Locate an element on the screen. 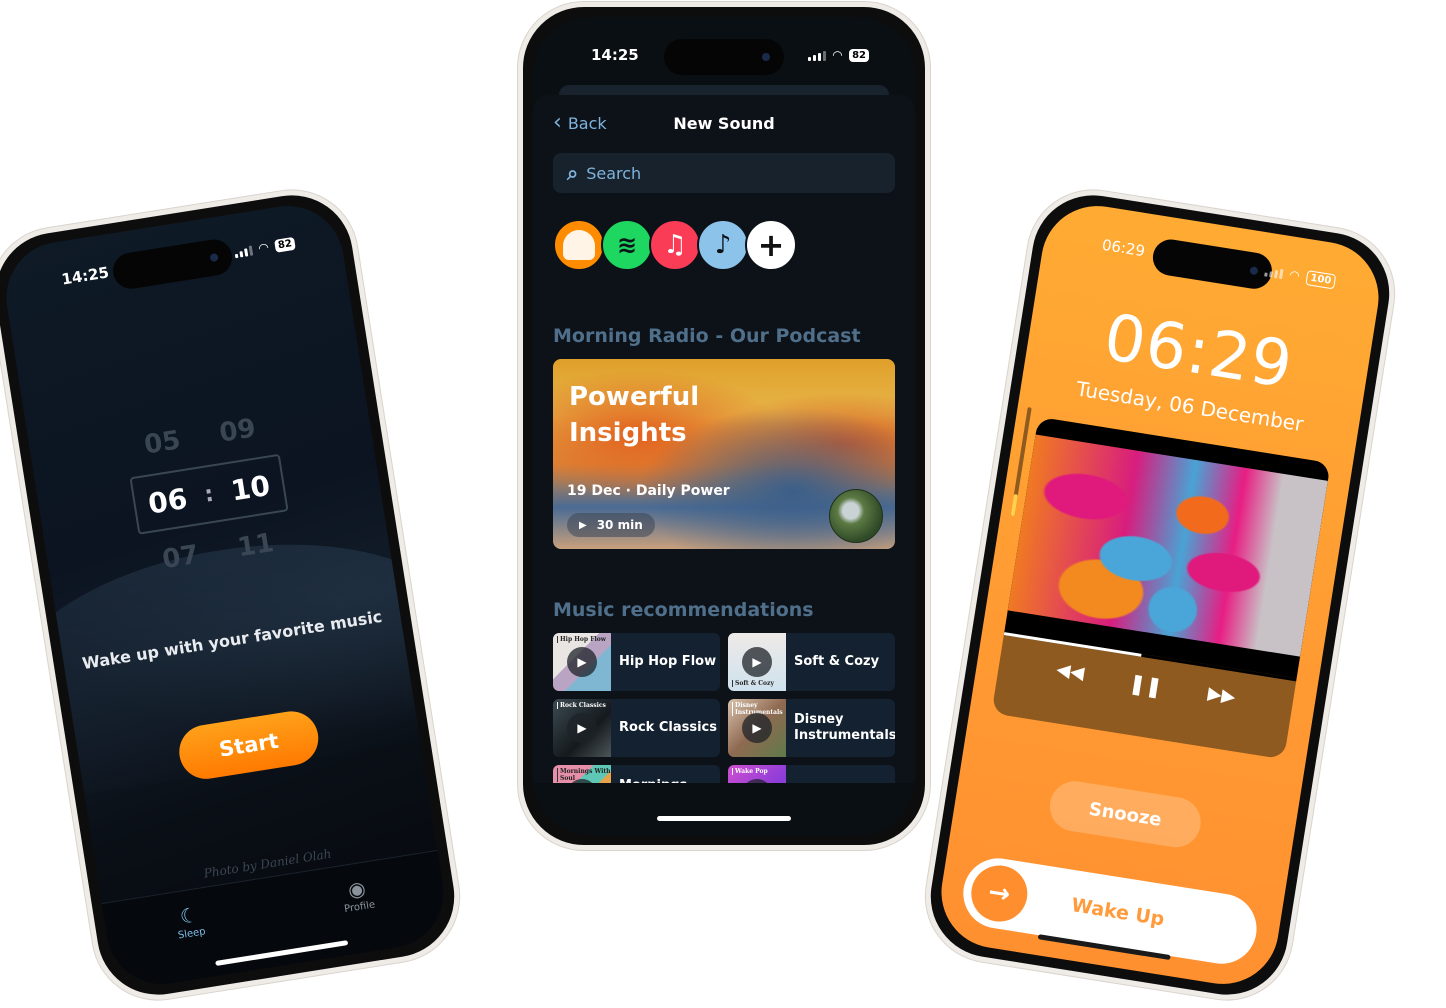 The width and height of the screenshot is (1446, 1008). back-button: ‹ Back is located at coordinates (580, 123).